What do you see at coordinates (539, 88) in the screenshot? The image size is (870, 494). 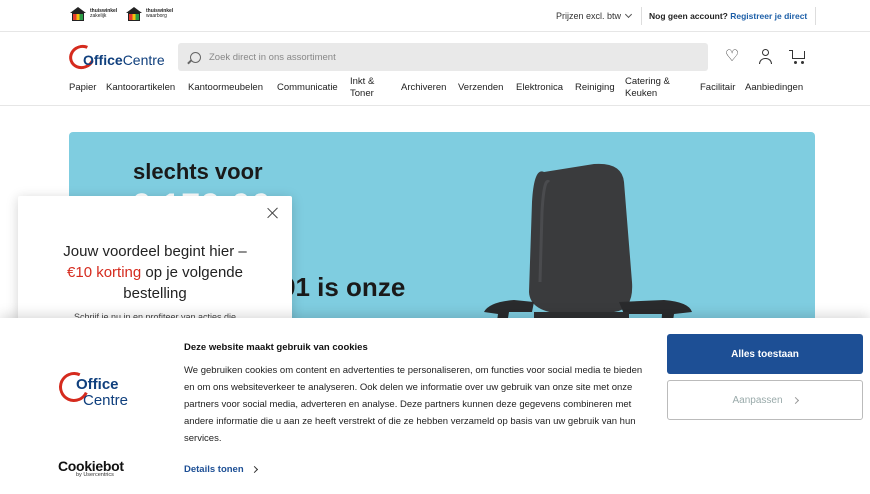 I see `nav-item-elektronica: Elektronica` at bounding box center [539, 88].